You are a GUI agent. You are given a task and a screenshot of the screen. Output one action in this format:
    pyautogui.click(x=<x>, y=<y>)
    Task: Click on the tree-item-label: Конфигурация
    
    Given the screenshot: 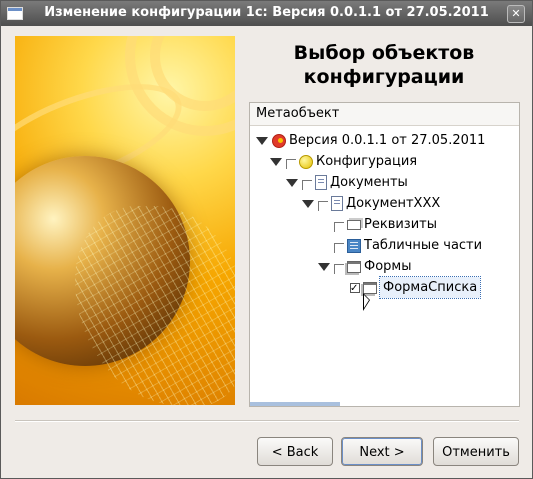 What is the action you would take?
    pyautogui.click(x=367, y=161)
    